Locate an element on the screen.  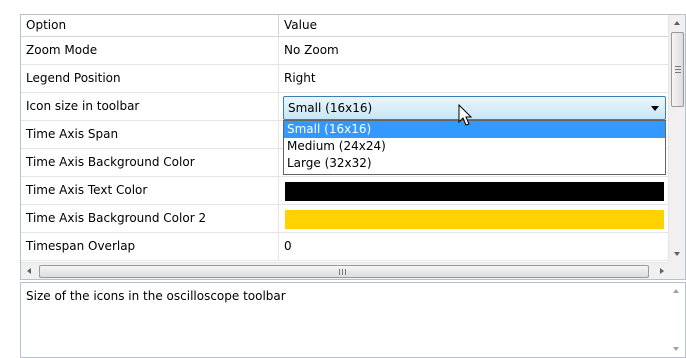
combobox-selected-value: Small (16x16) is located at coordinates (330, 108).